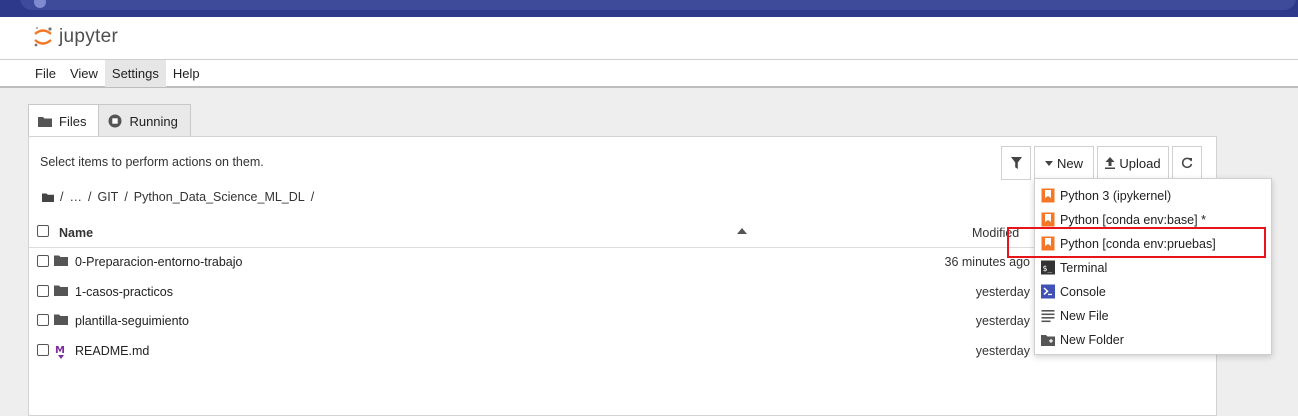 This screenshot has height=416, width=1298. I want to click on menu-help: Help, so click(186, 73).